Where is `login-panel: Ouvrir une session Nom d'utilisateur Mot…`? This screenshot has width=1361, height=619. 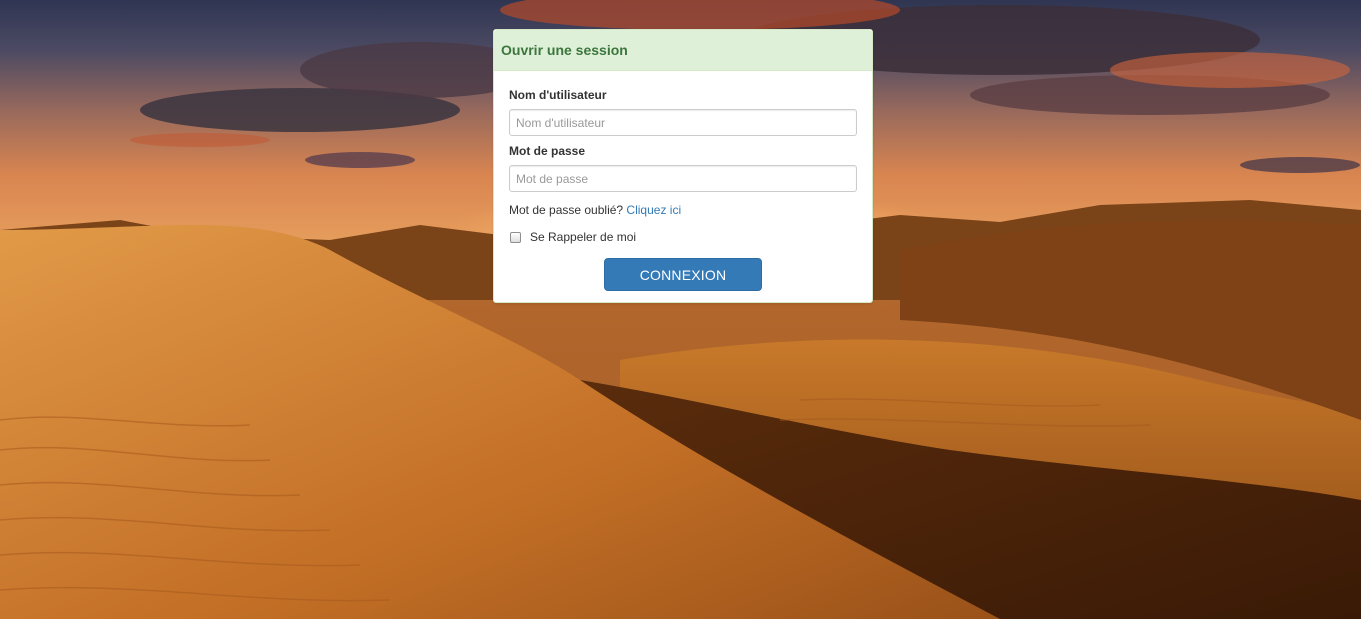
login-panel: Ouvrir une session Nom d'utilisateur Mot… is located at coordinates (683, 166).